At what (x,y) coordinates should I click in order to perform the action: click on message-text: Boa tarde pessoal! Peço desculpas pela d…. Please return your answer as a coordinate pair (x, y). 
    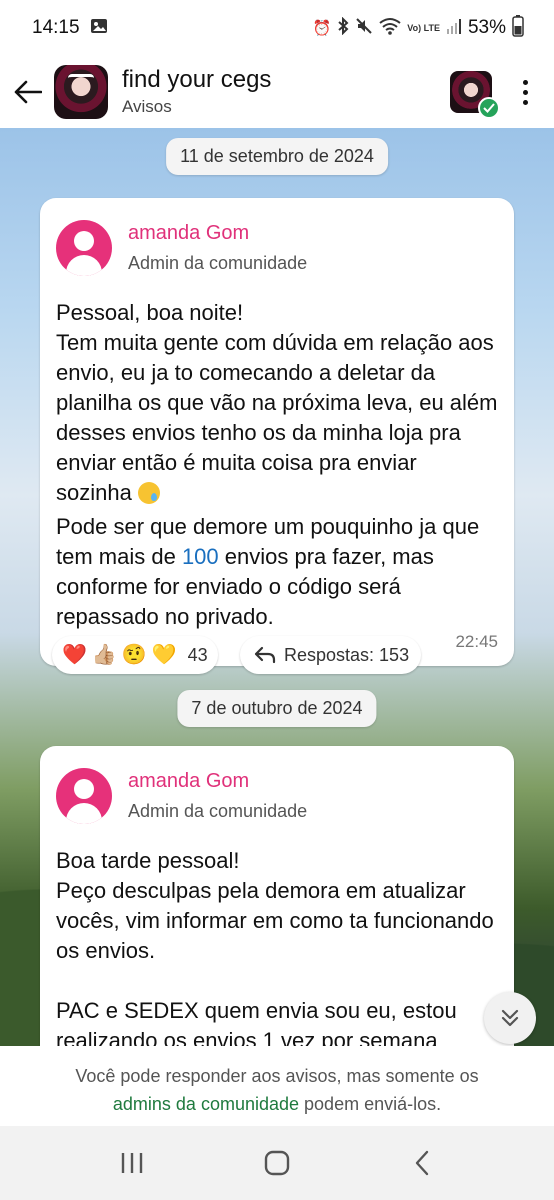
    Looking at the image, I should click on (277, 946).